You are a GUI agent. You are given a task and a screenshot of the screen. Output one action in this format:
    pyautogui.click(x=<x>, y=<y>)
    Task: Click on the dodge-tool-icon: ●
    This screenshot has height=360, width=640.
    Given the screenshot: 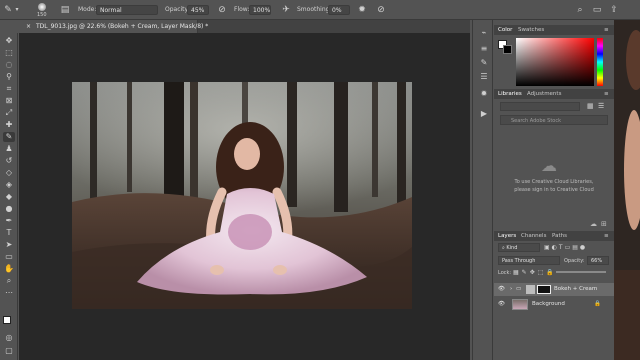 What is the action you would take?
    pyautogui.click(x=9, y=209)
    